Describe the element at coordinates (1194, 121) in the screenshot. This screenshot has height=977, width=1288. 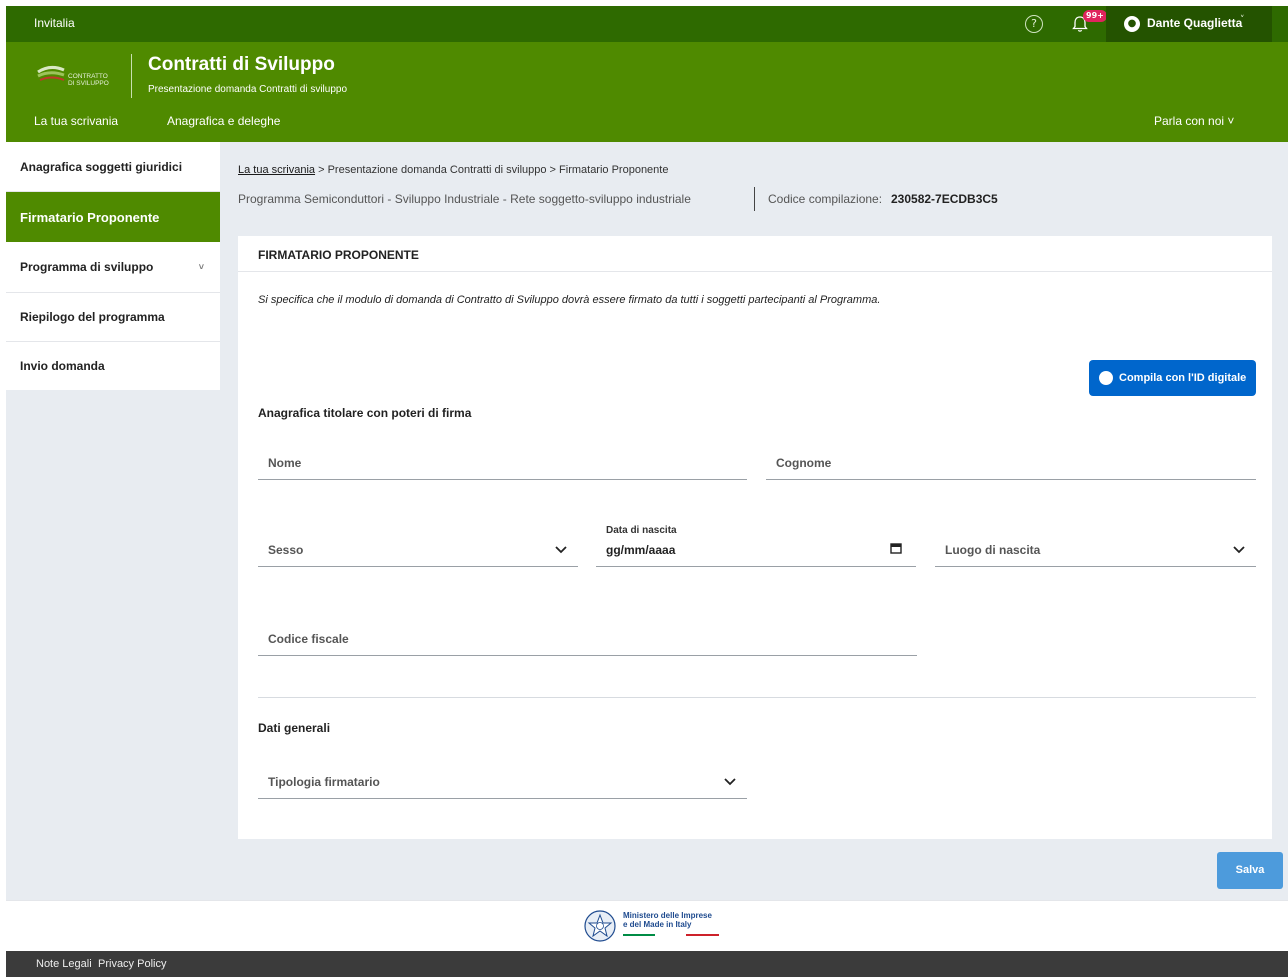
I see `parla-con-noi-menu: Parla con noi ˅` at that location.